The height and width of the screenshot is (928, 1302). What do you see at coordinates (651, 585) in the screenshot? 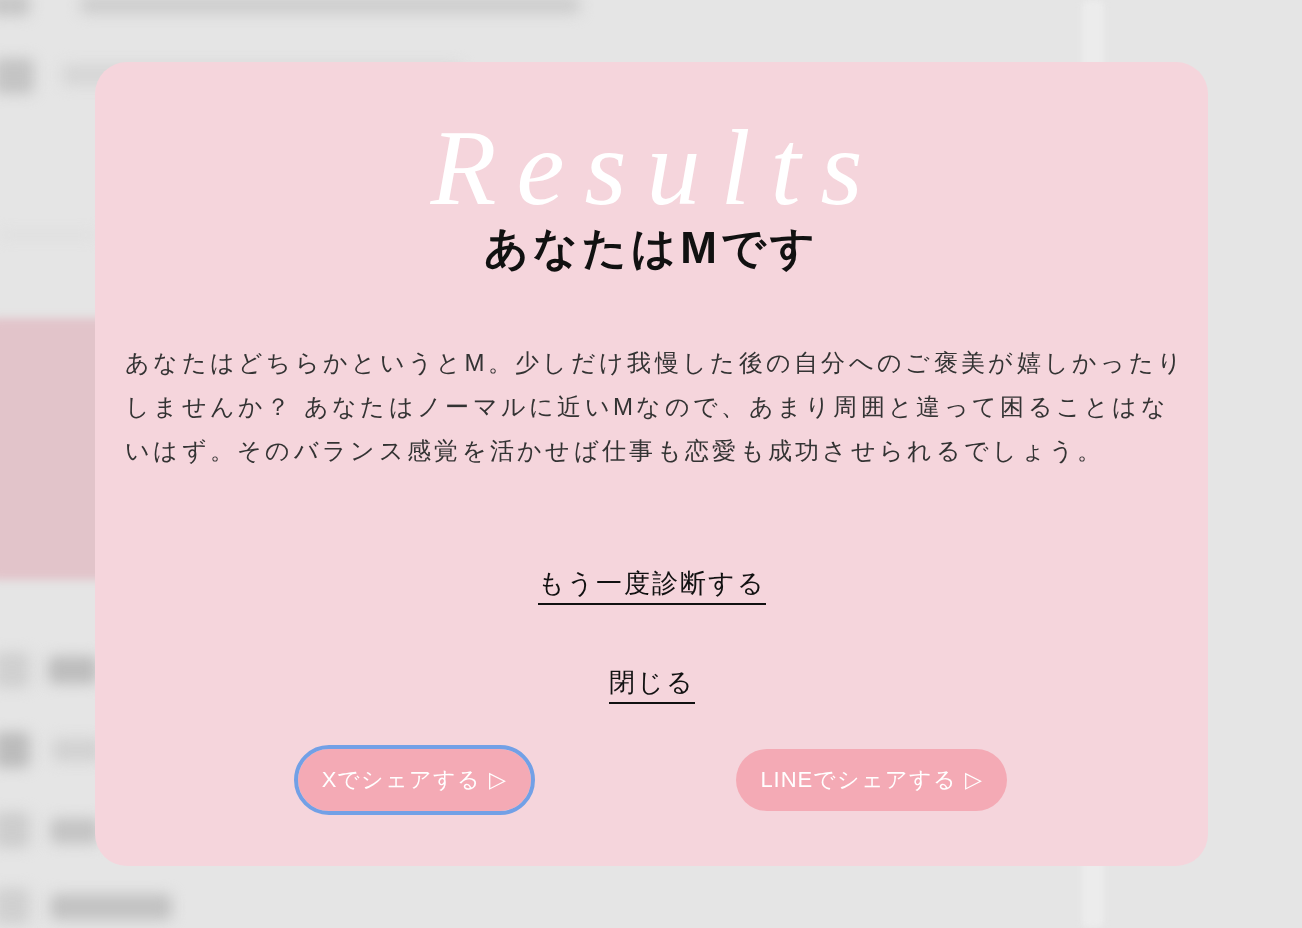
I see `text-link: もう一度診断する` at bounding box center [651, 585].